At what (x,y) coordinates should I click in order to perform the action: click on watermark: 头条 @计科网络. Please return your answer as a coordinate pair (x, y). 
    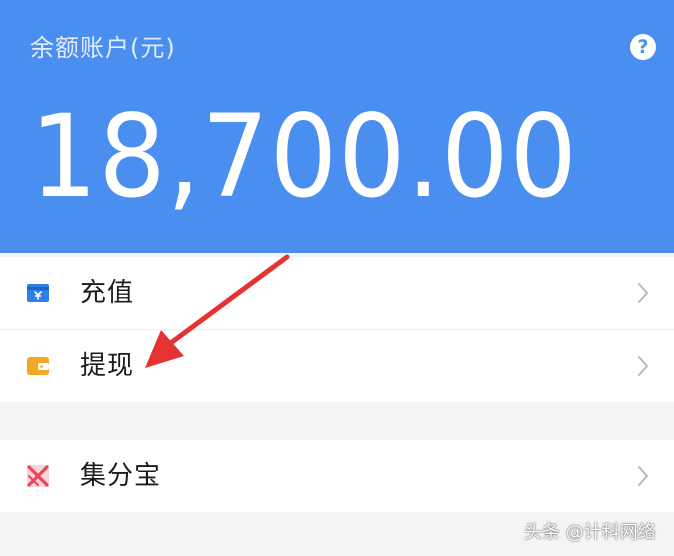
    Looking at the image, I should click on (590, 532).